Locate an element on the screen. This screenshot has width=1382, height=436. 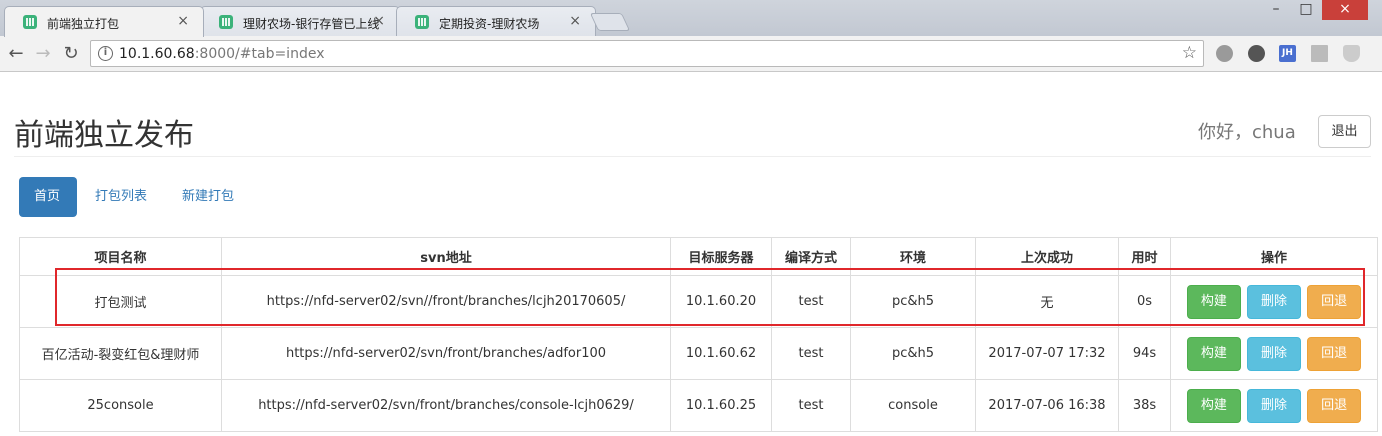
project-name: 打包测试 is located at coordinates (120, 301).